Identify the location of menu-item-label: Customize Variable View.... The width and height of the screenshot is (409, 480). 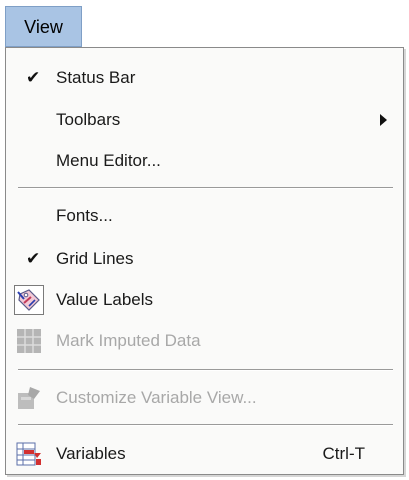
(156, 397).